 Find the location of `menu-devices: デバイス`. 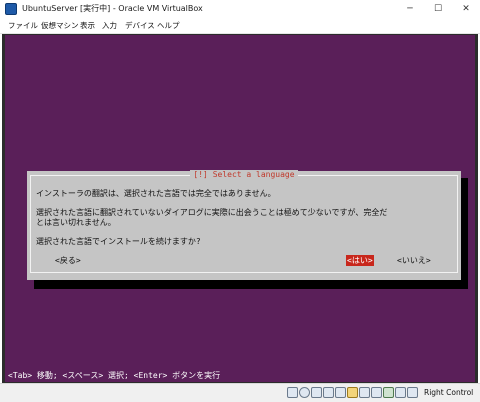

menu-devices: デバイス is located at coordinates (140, 25).